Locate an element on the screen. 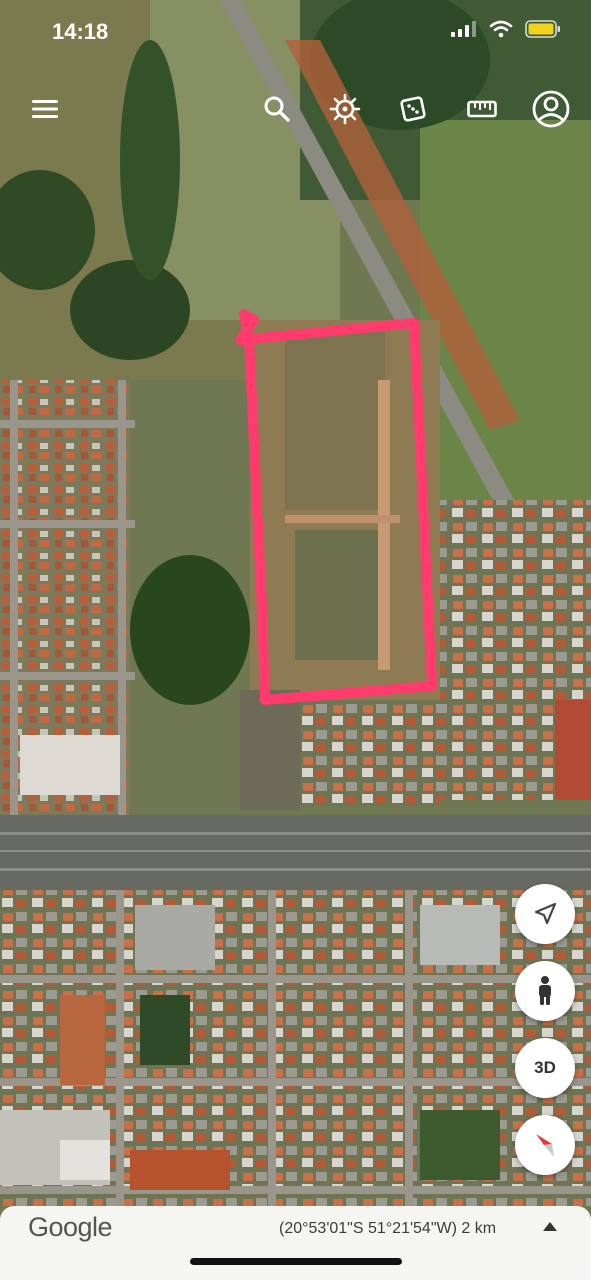  home-indicator is located at coordinates (296, 1261).